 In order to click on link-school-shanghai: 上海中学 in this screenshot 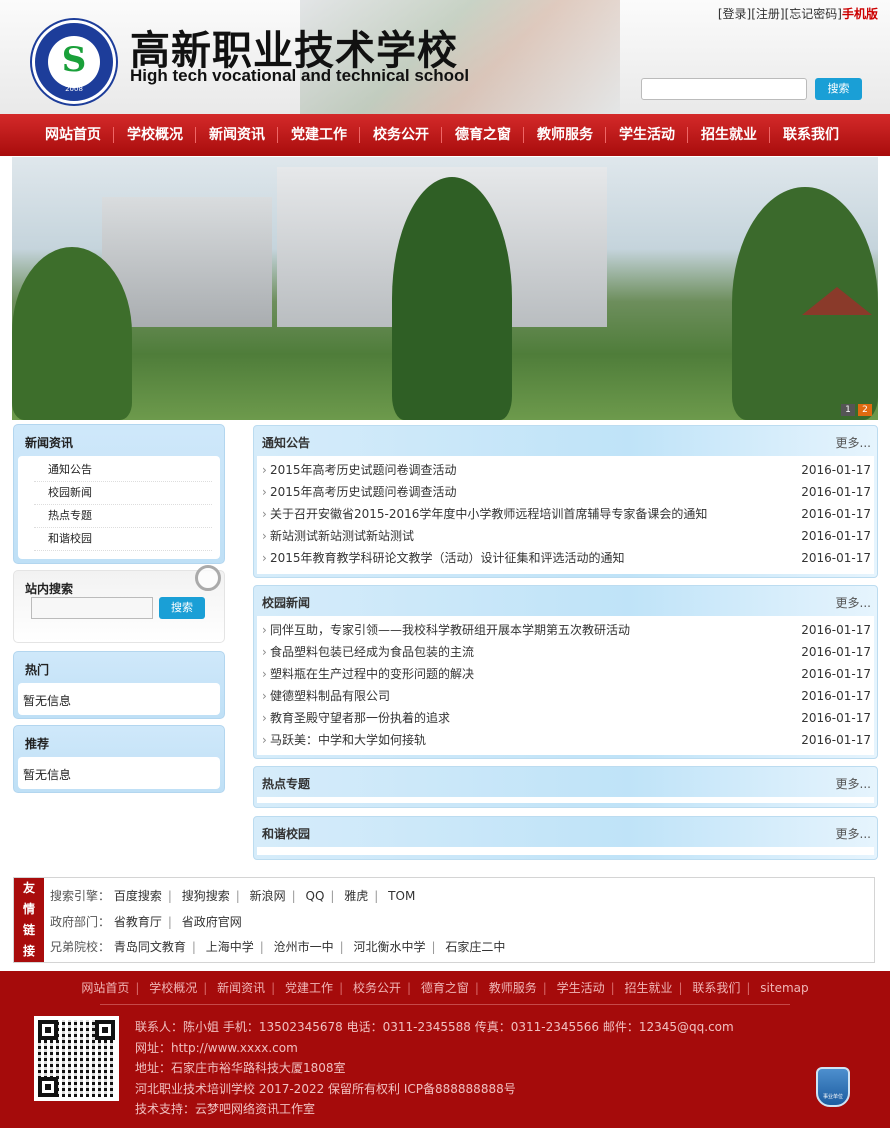, I will do `click(230, 947)`.